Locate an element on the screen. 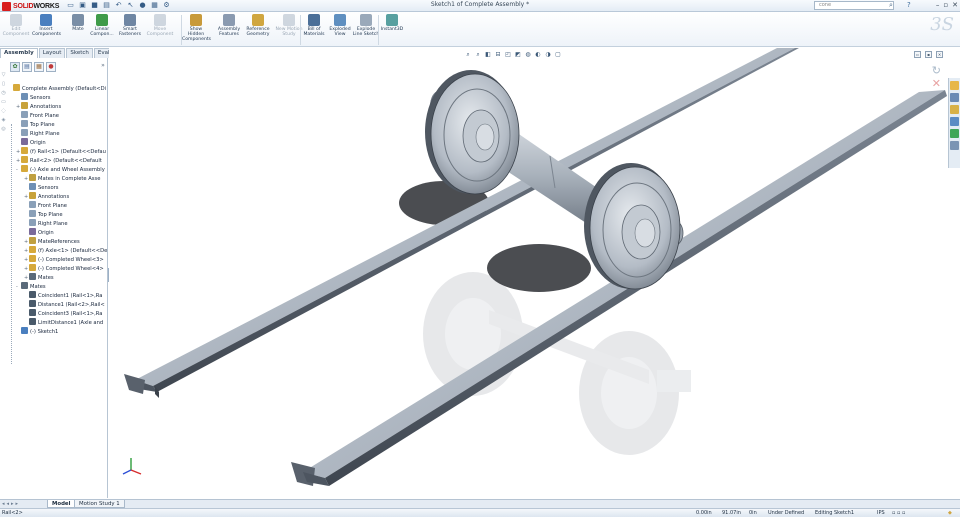 The height and width of the screenshot is (517, 960). tree-item: (-) Sketch1 is located at coordinates (58, 331).